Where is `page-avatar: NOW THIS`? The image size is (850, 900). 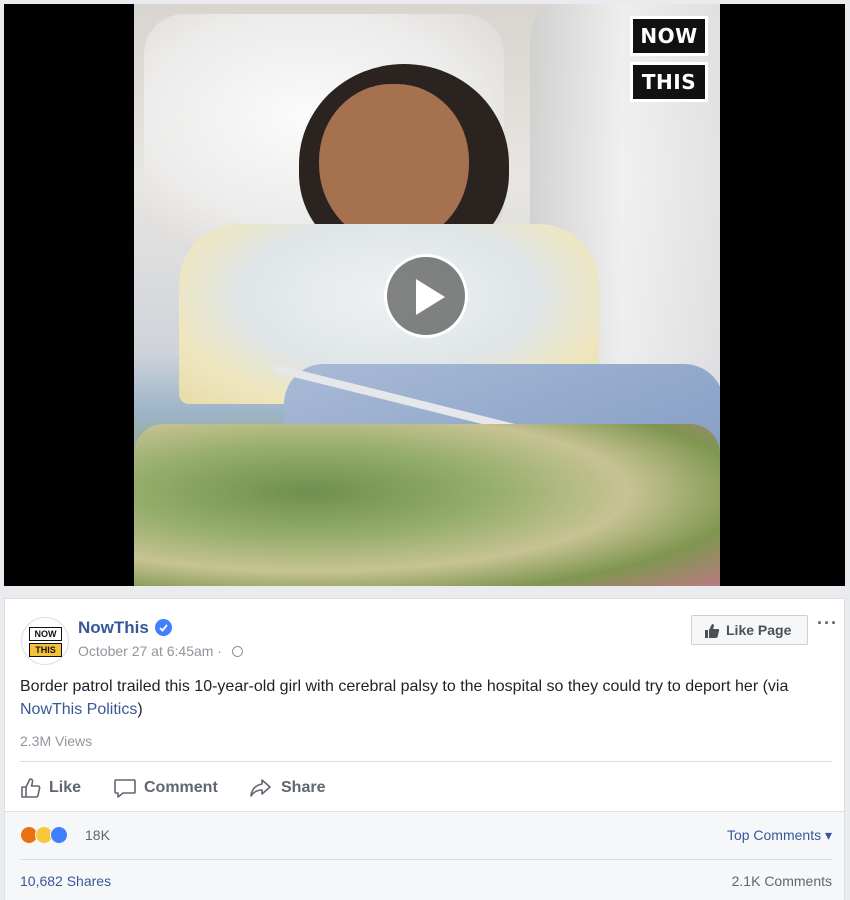 page-avatar: NOW THIS is located at coordinates (45, 641).